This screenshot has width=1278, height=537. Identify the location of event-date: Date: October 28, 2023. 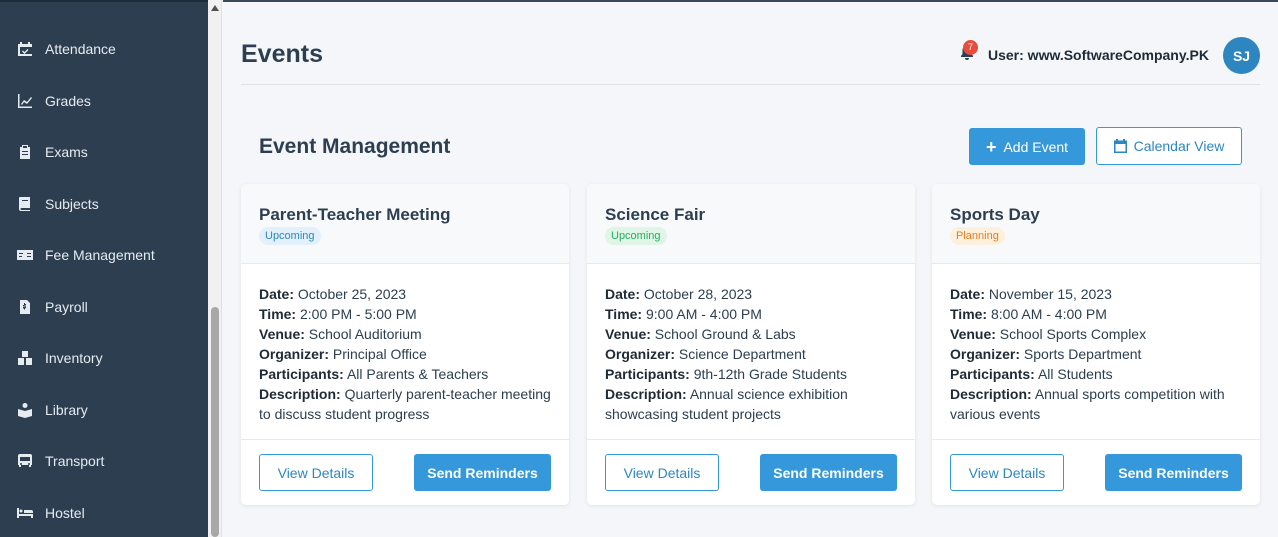
(679, 294).